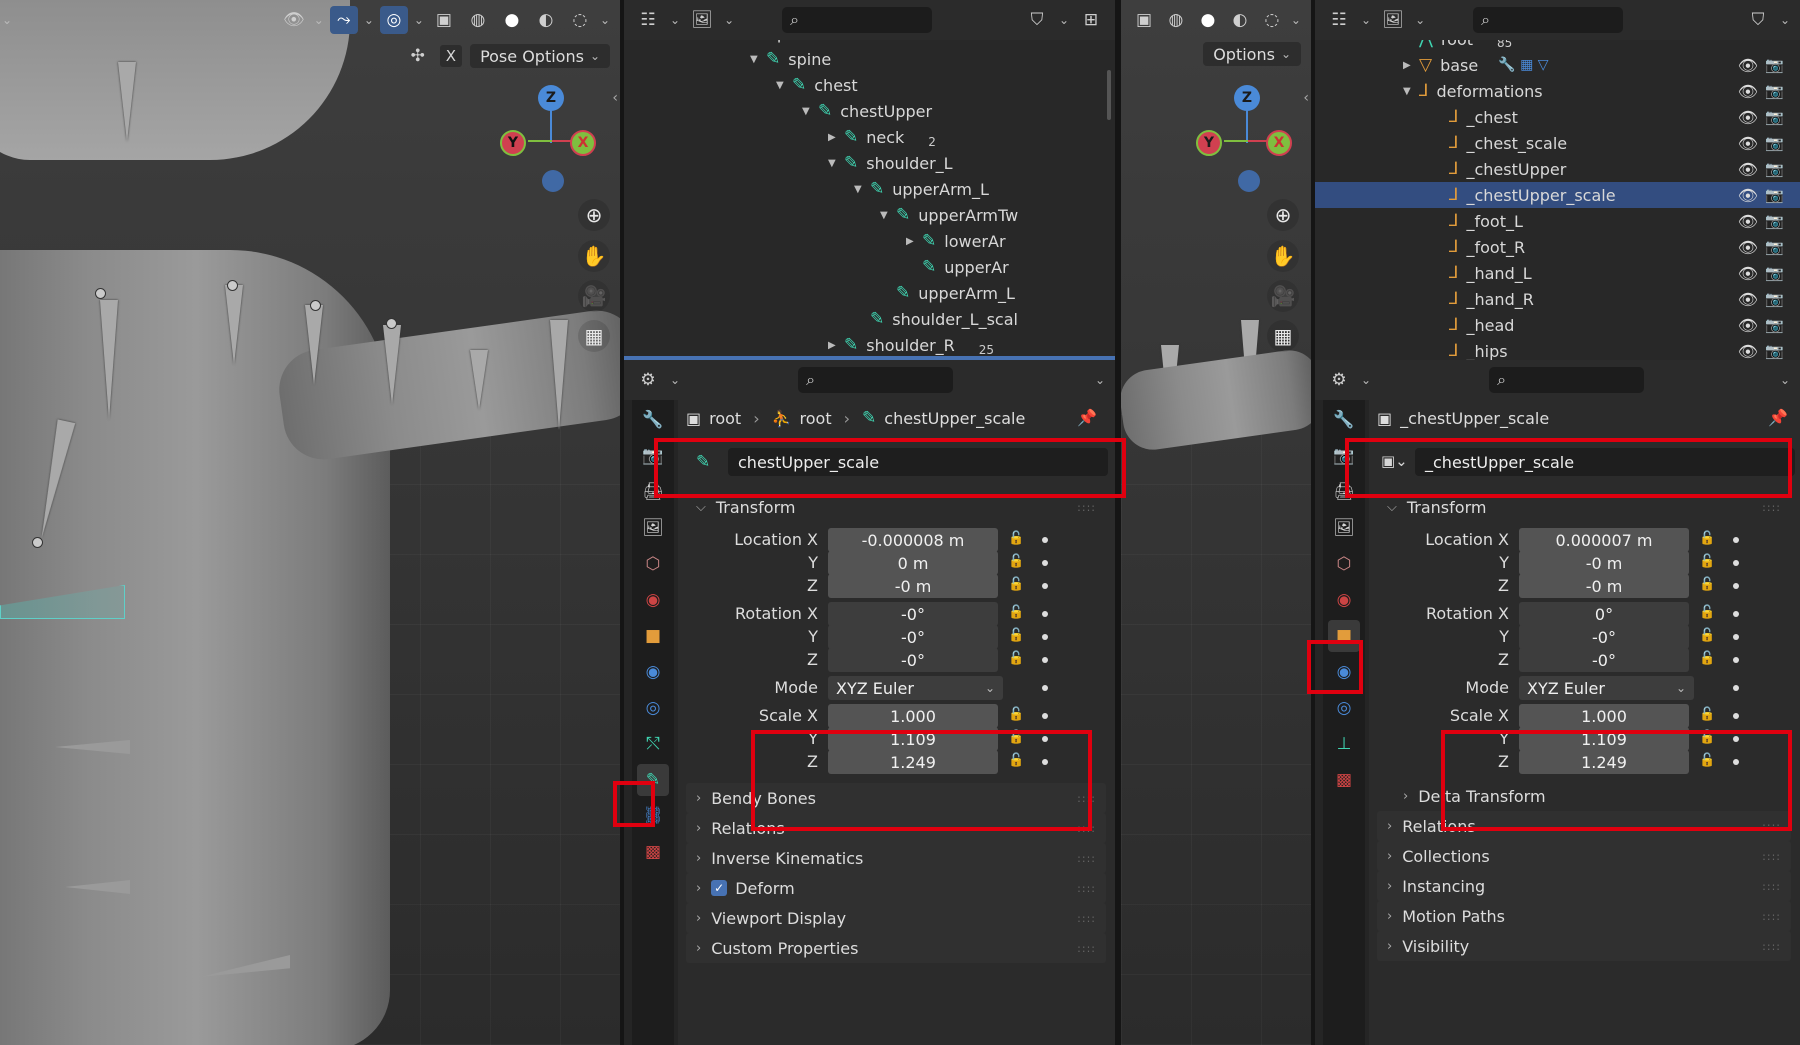  What do you see at coordinates (1240, 20) in the screenshot?
I see `material-shading-icon: ◐` at bounding box center [1240, 20].